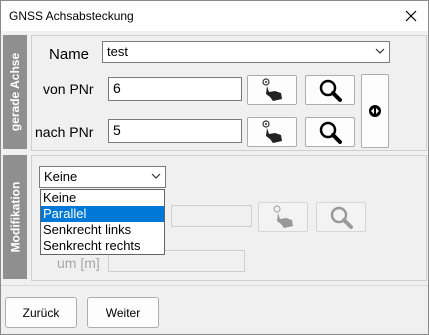 This screenshot has height=335, width=429. I want to click on swap-points-button, so click(375, 111).